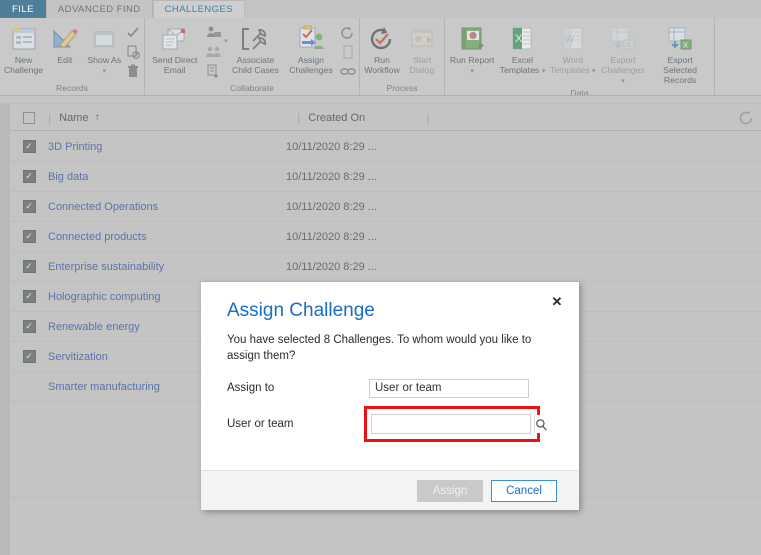 The image size is (761, 555). I want to click on assign-to-value: User or team, so click(408, 388).